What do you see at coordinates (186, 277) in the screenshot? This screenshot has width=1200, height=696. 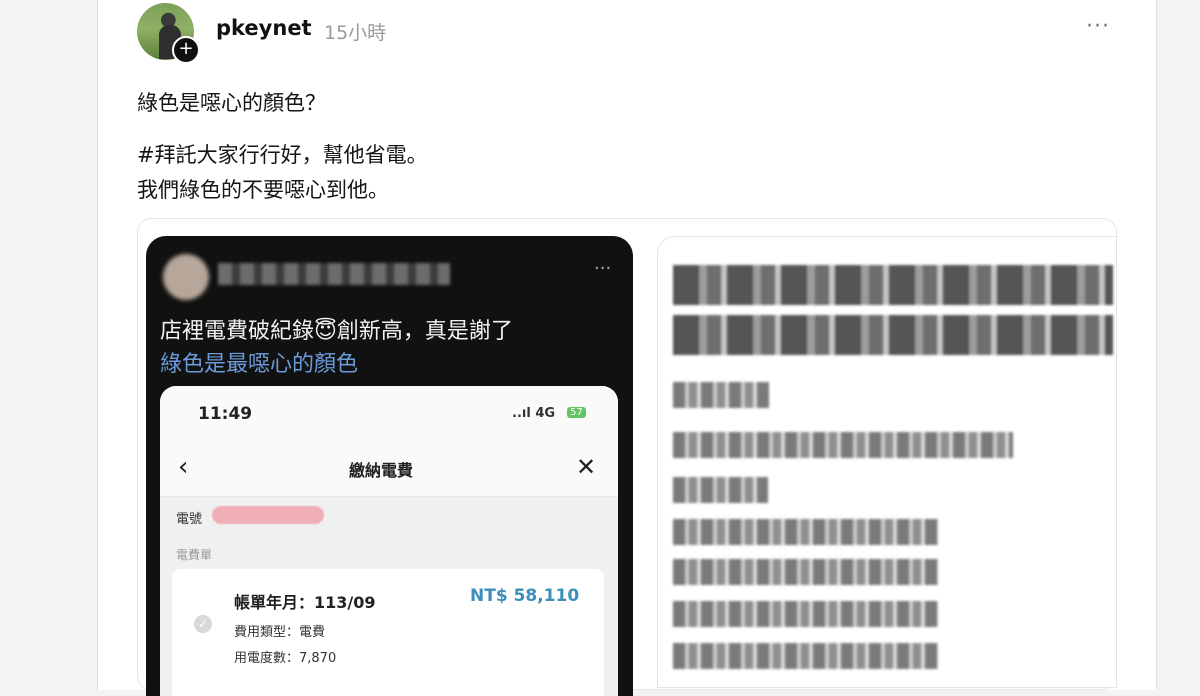 I see `blurred-avatar` at bounding box center [186, 277].